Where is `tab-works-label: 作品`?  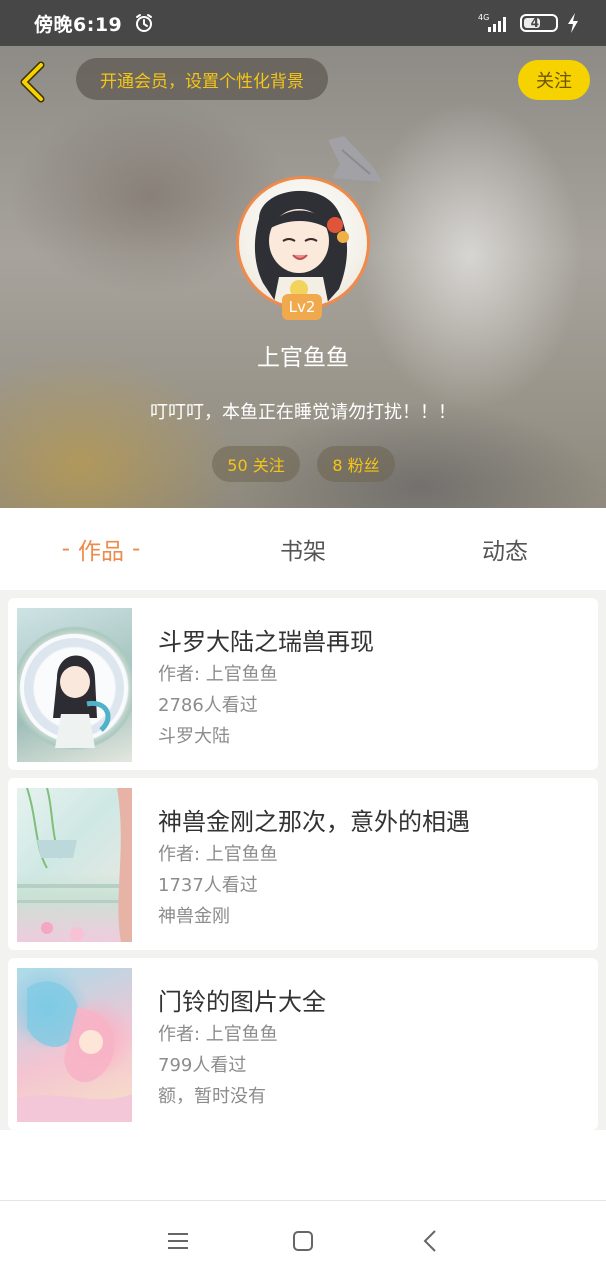
tab-works-label: 作品 is located at coordinates (101, 552).